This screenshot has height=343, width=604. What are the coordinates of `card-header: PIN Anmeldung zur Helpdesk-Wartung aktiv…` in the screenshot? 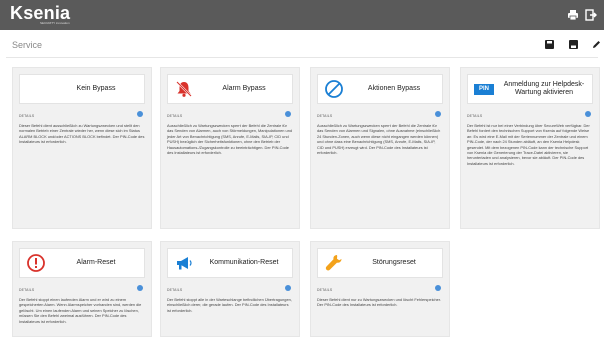 It's located at (530, 89).